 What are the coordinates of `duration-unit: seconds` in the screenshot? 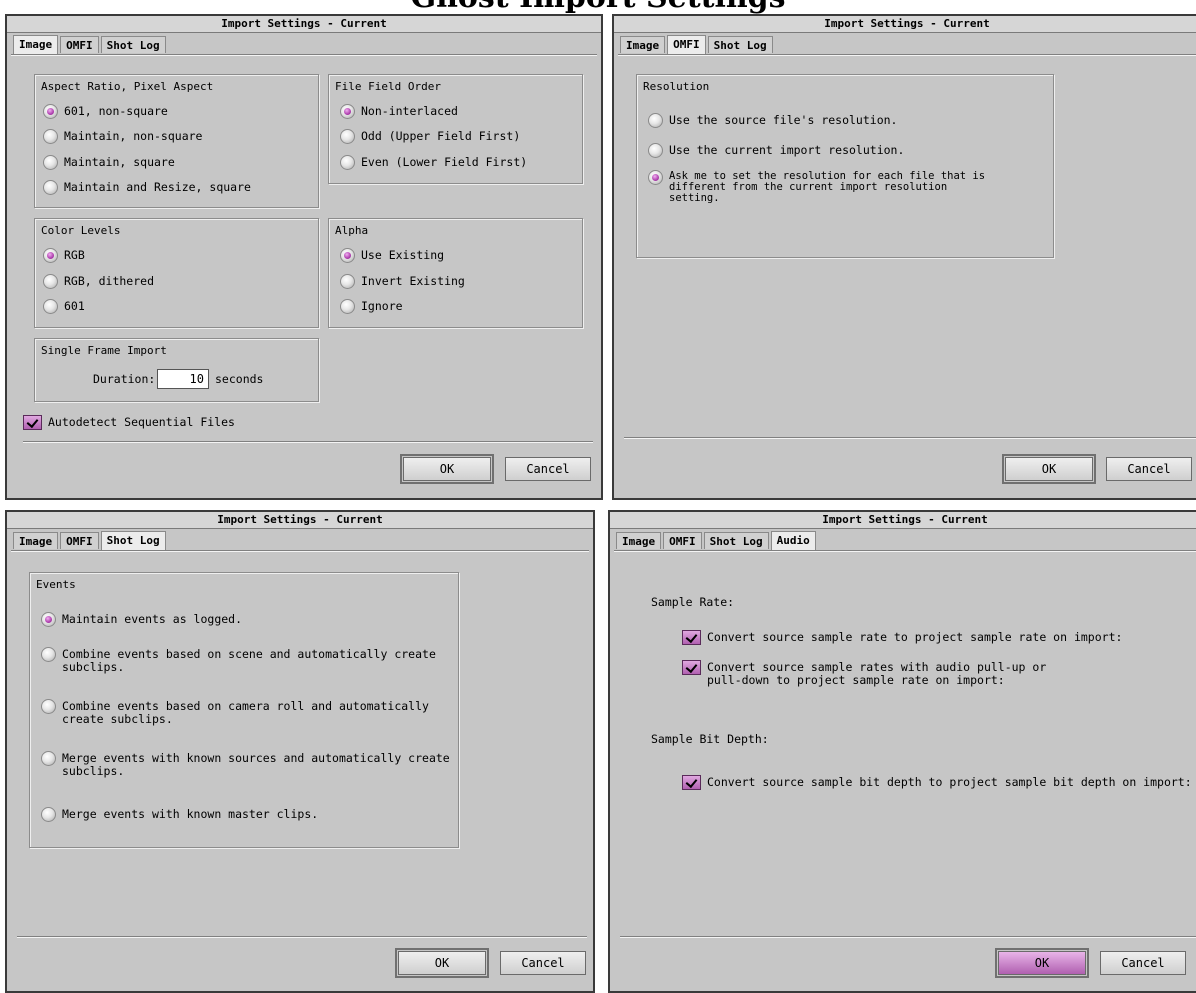 It's located at (239, 379).